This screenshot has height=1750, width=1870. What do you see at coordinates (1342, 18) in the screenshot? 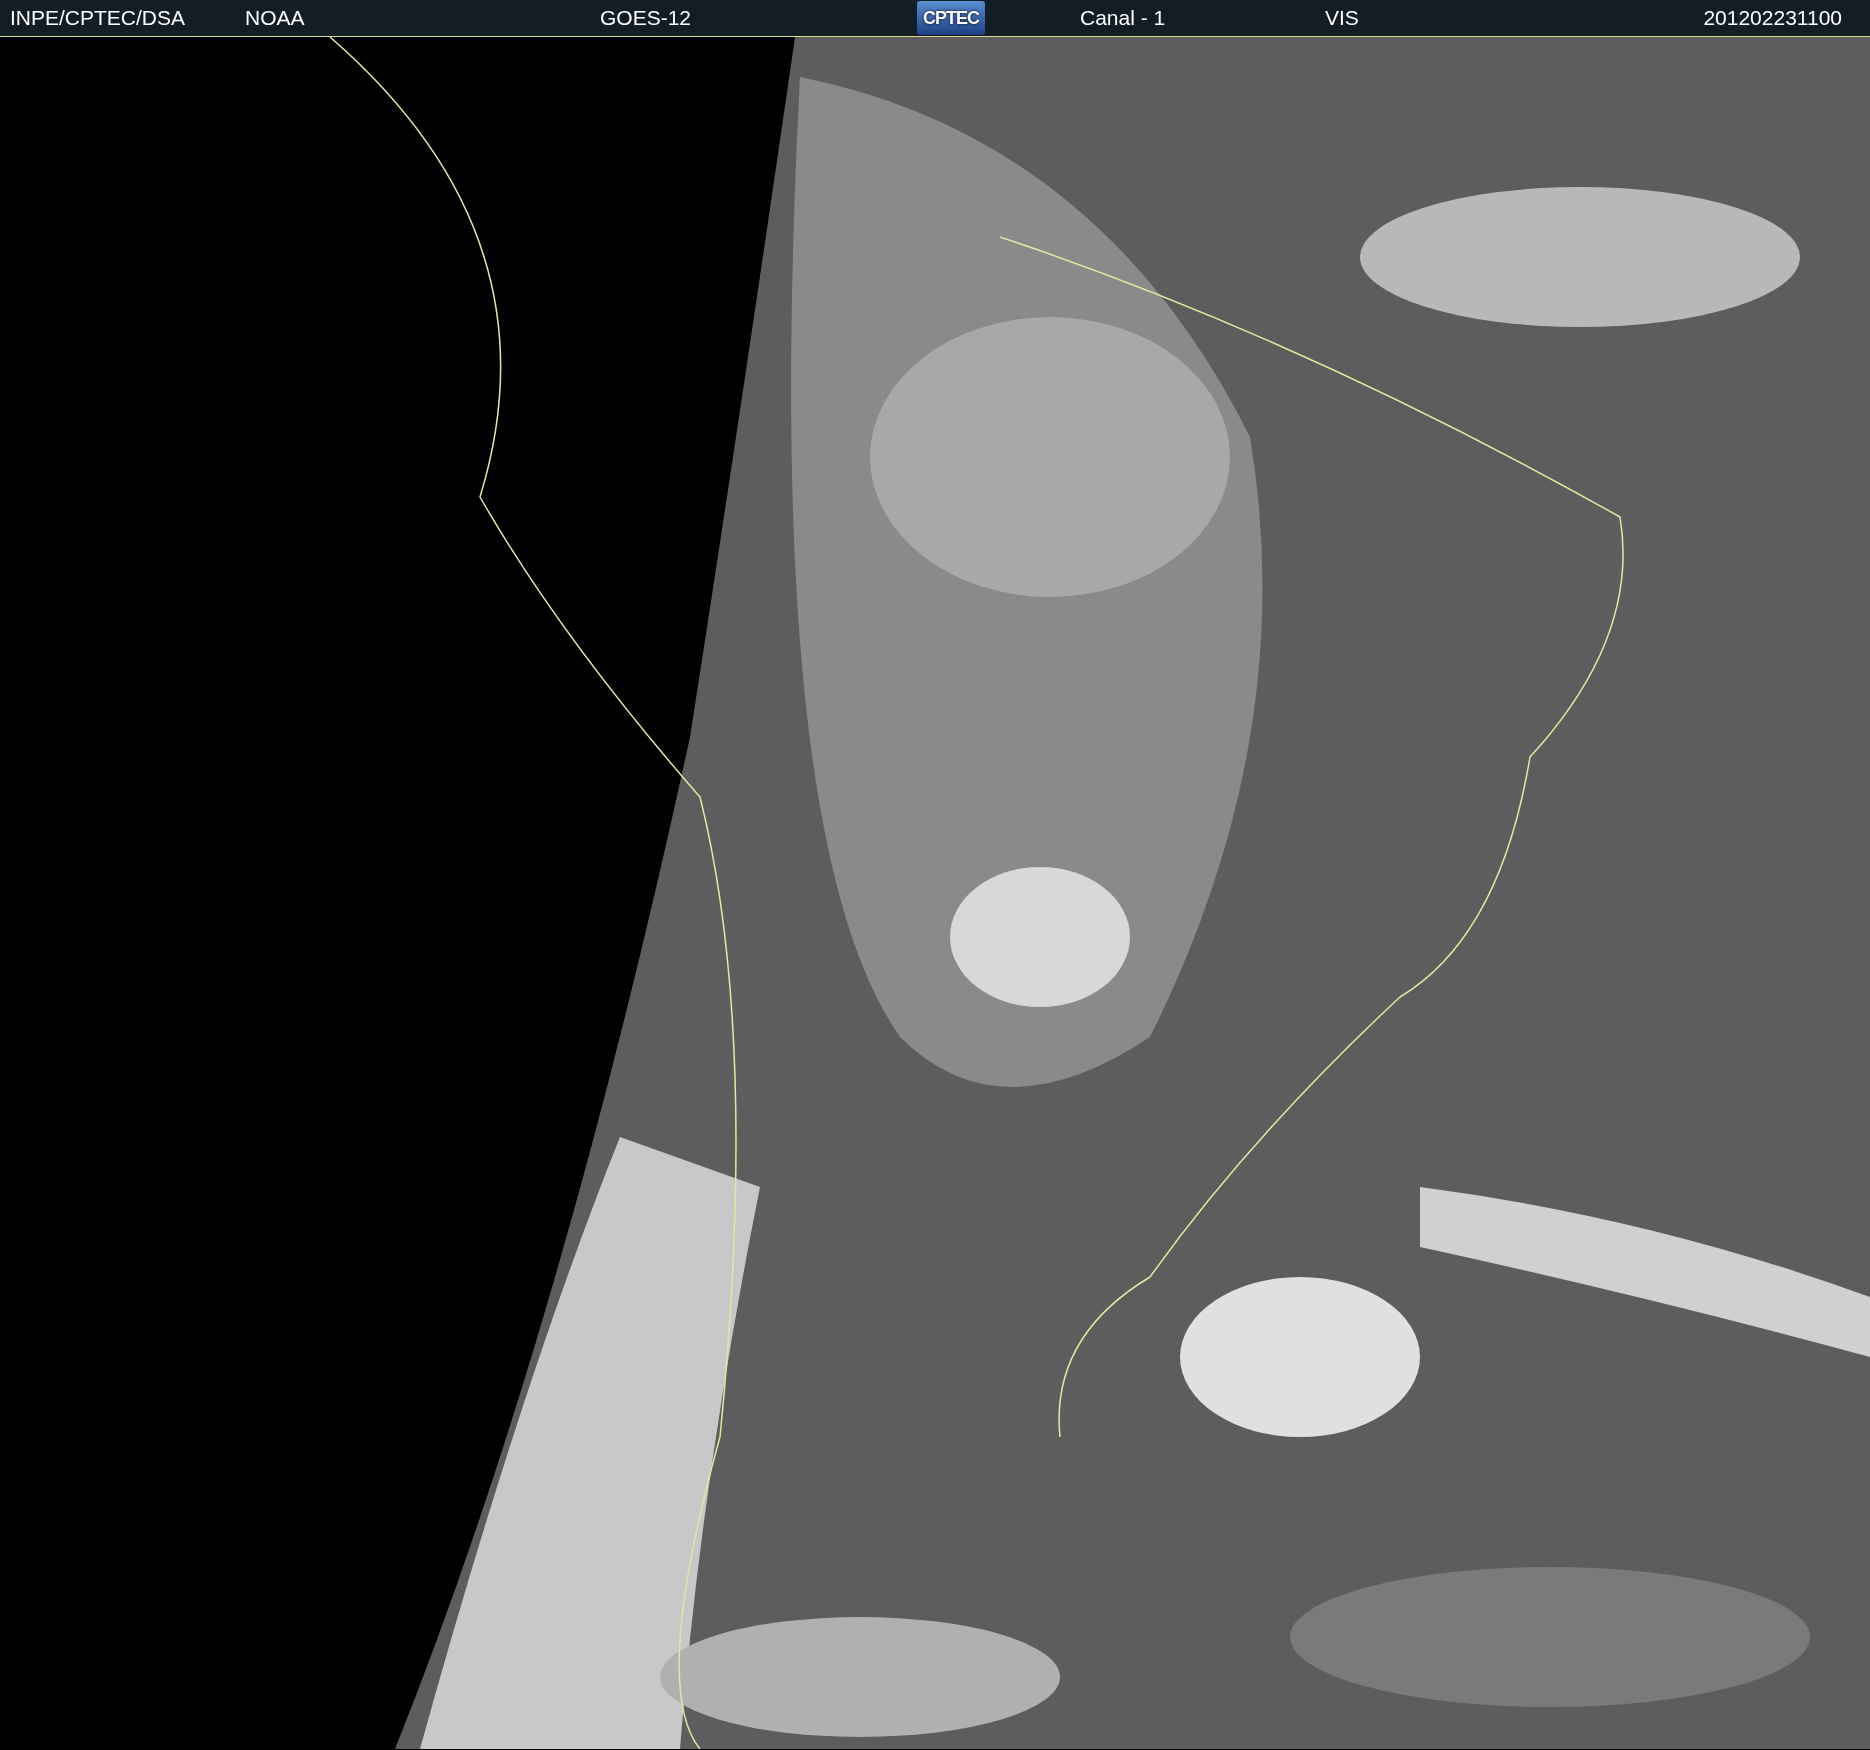
I see `band-label: VIS` at bounding box center [1342, 18].